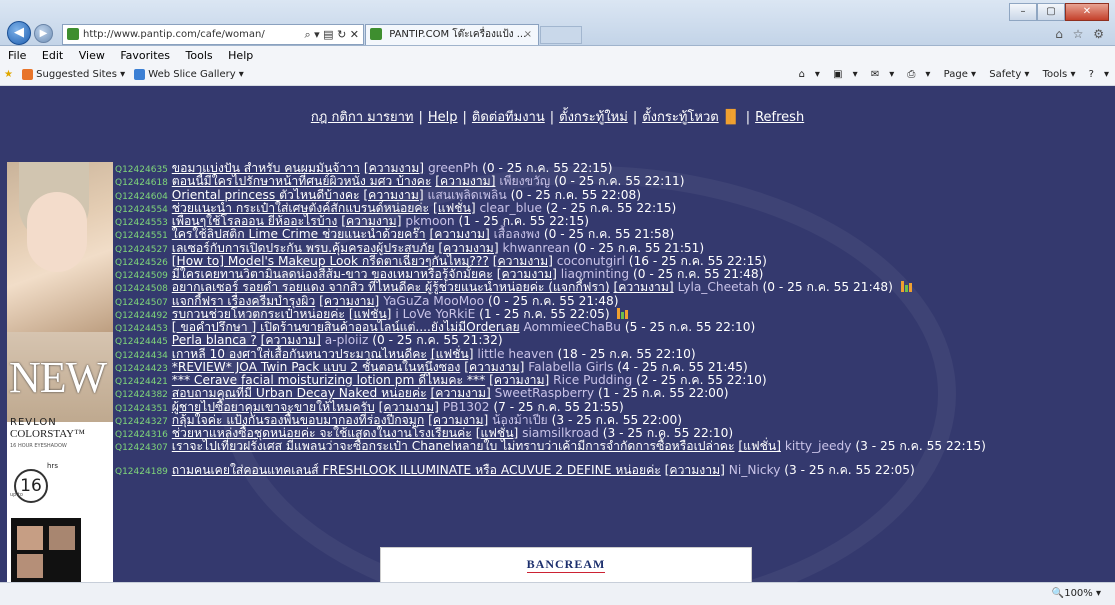 The image size is (1115, 605). I want to click on contact-link: ติดต่อทีมงาน, so click(508, 117).